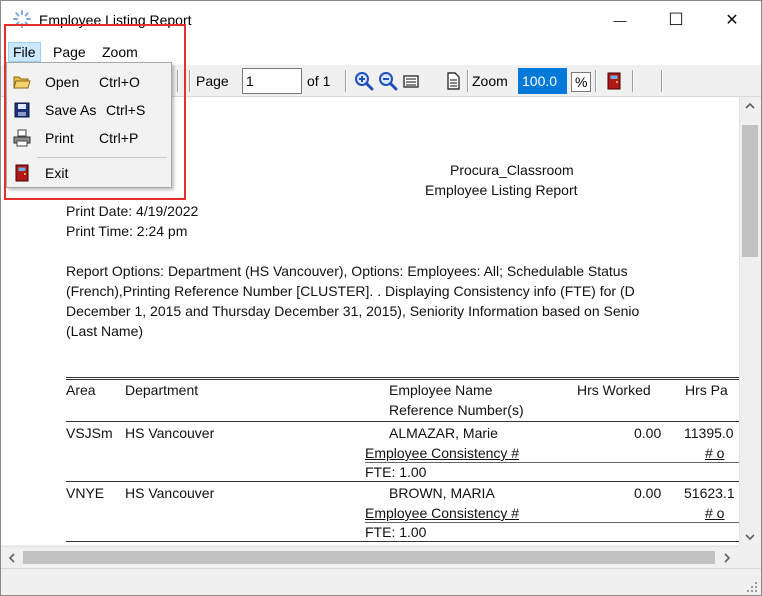  I want to click on print-date: Print Date: 4/19/2022, so click(132, 211).